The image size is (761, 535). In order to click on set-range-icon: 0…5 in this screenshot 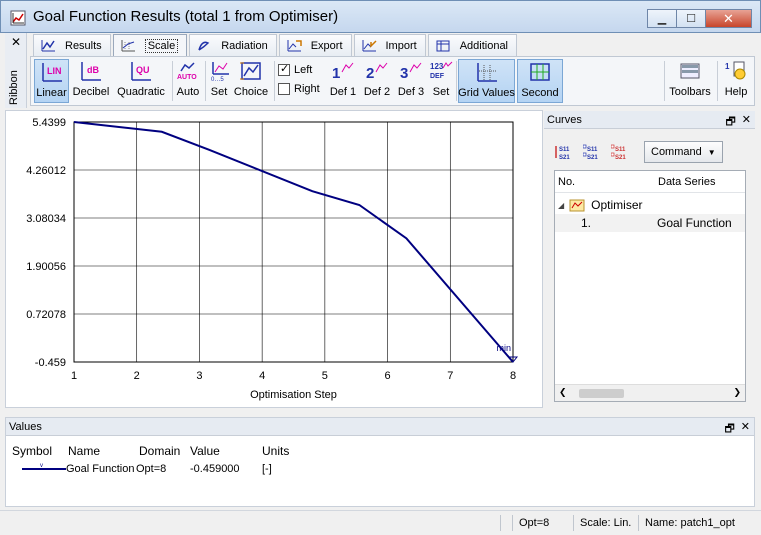, I will do `click(220, 72)`.